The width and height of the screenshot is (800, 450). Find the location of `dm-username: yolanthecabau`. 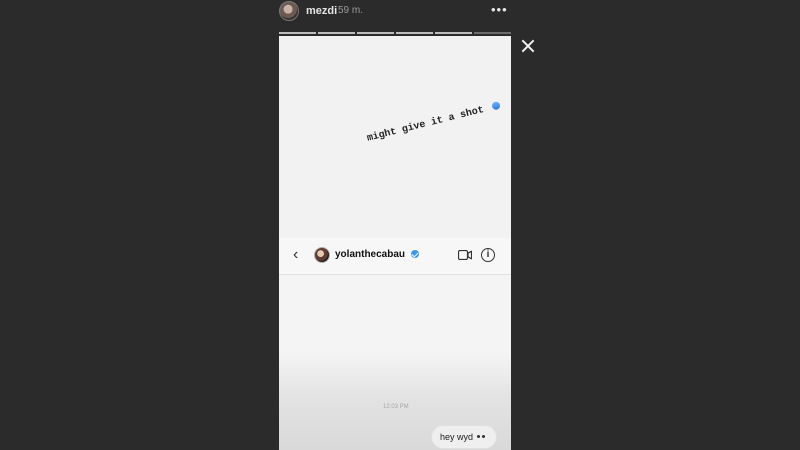

dm-username: yolanthecabau is located at coordinates (377, 254).